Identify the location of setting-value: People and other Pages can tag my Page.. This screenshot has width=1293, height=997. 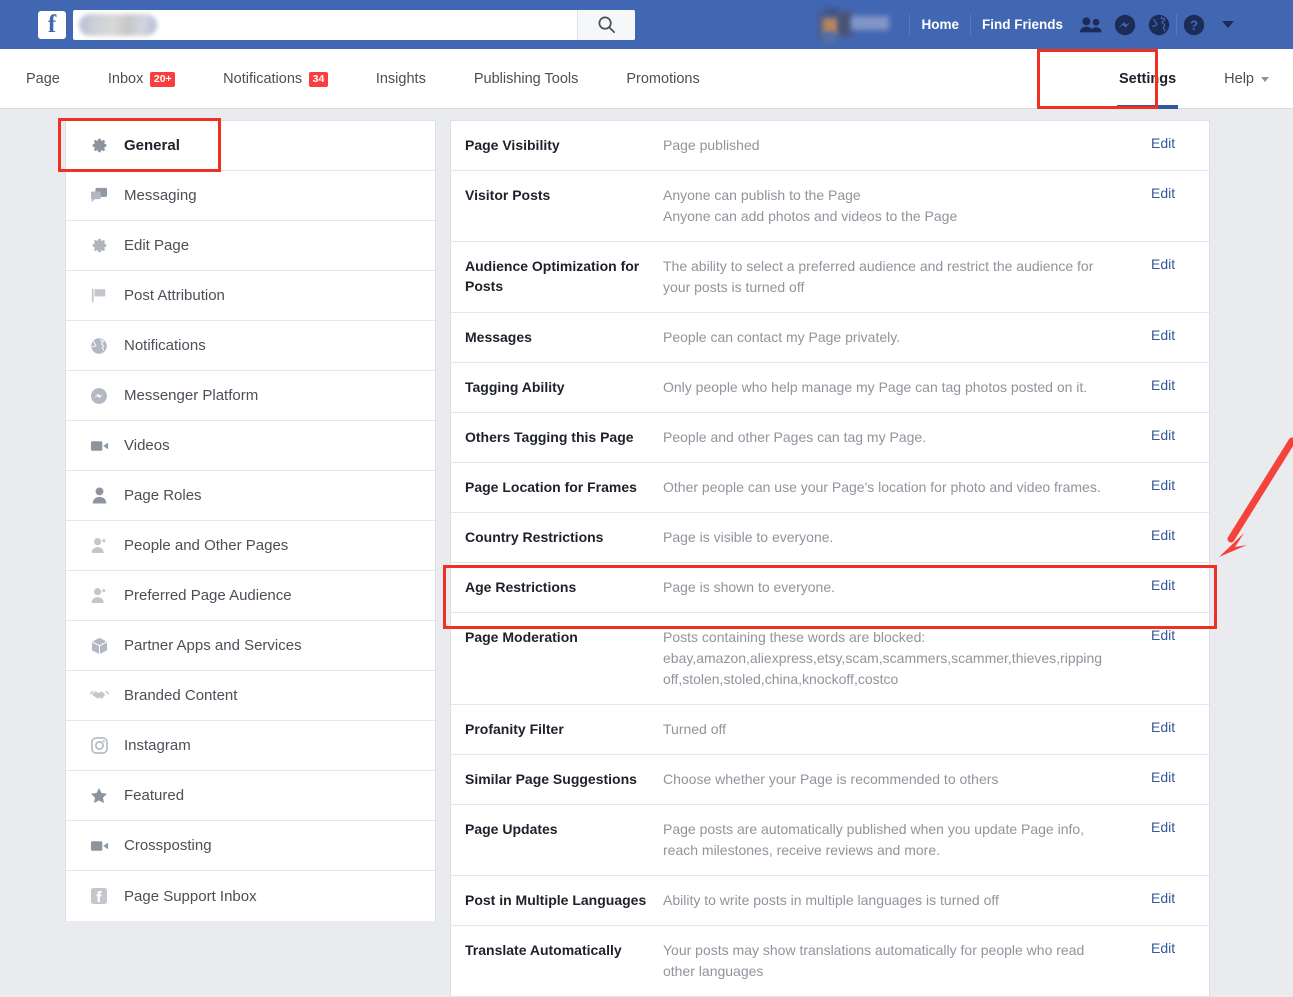
(907, 437).